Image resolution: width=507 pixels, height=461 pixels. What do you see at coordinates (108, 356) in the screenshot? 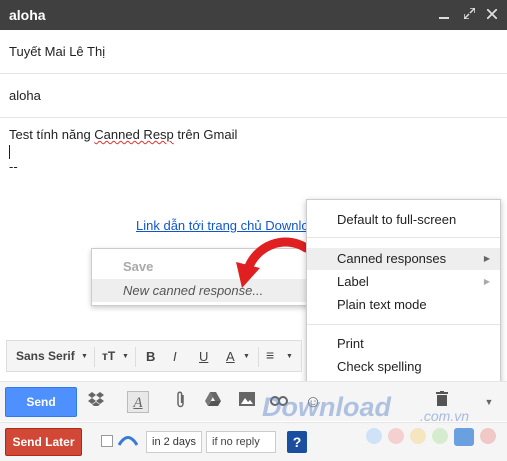
I see `font-size-icon: тT` at bounding box center [108, 356].